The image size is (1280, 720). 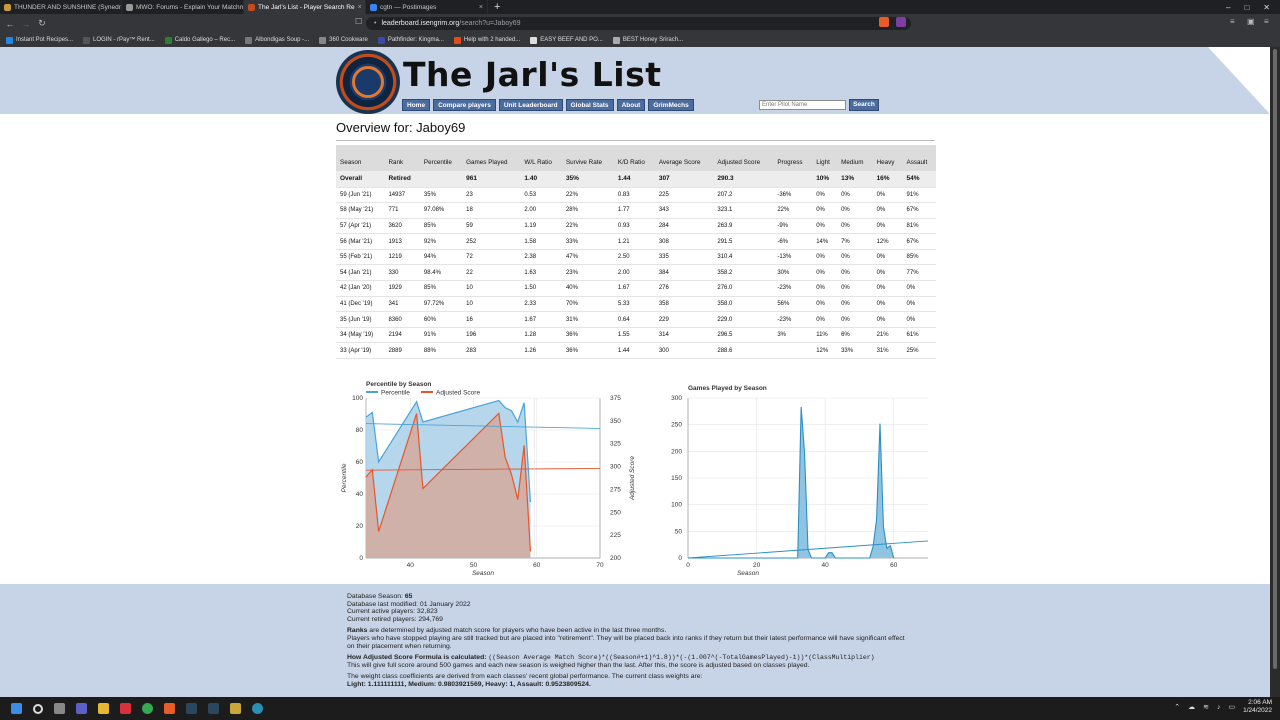 I want to click on nav-home: Home, so click(x=416, y=105).